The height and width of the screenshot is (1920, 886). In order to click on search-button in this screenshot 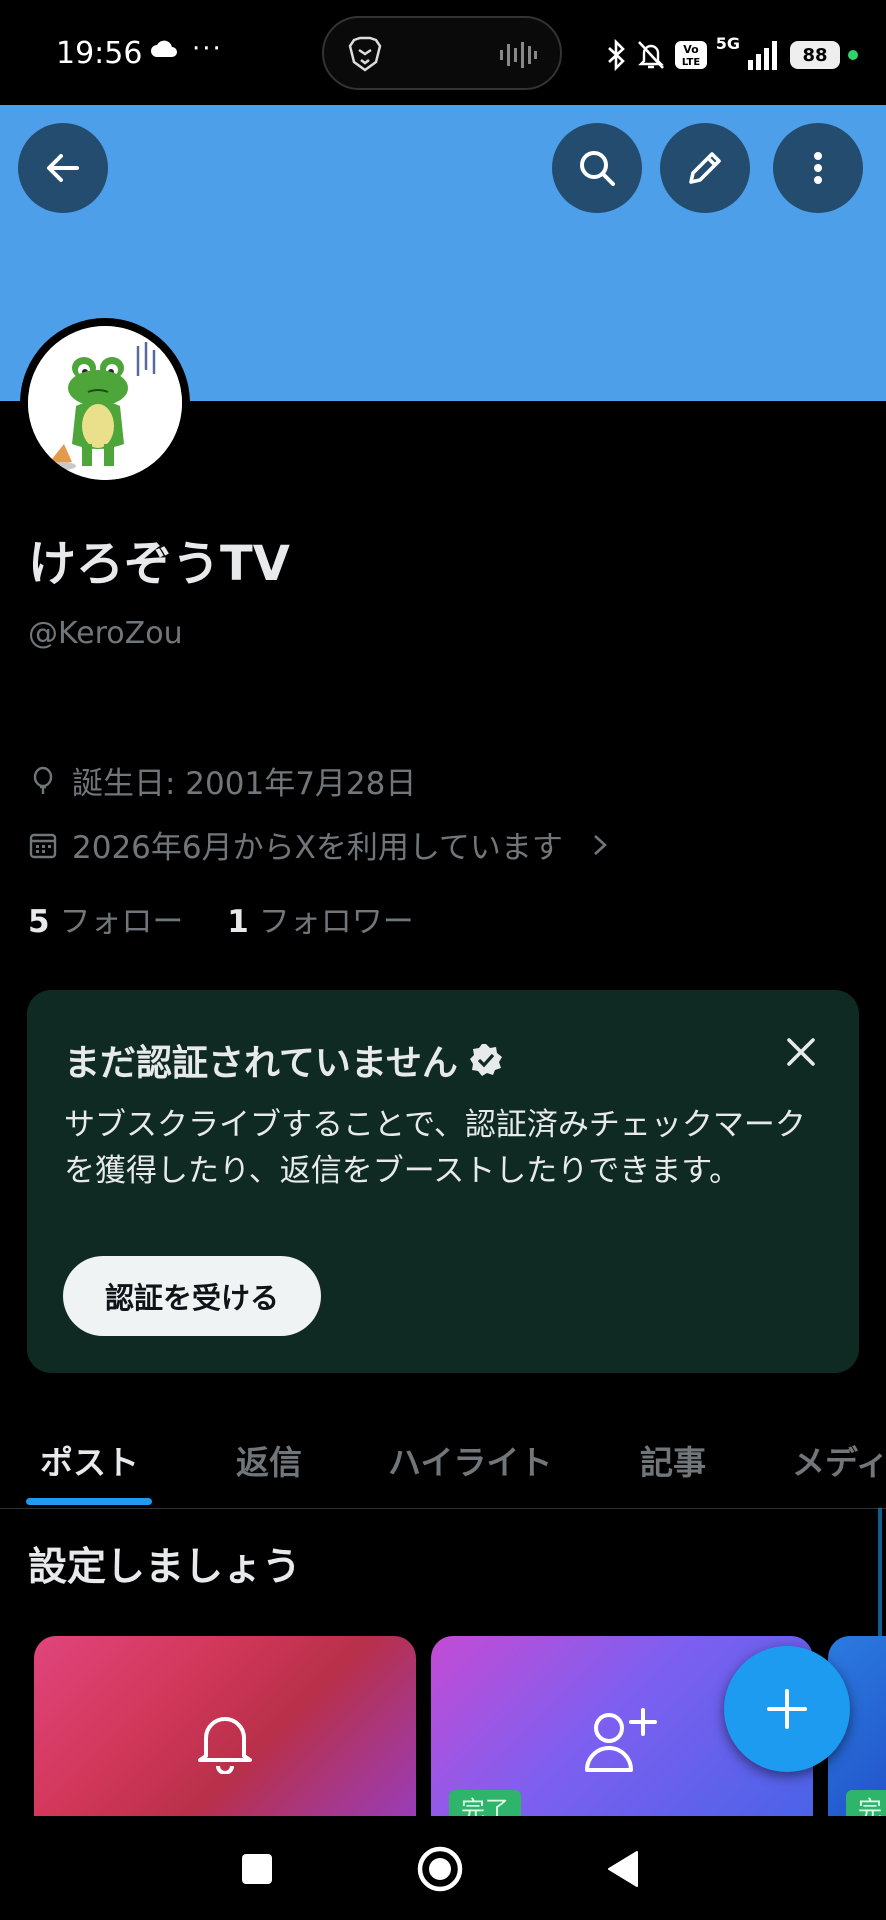, I will do `click(597, 168)`.